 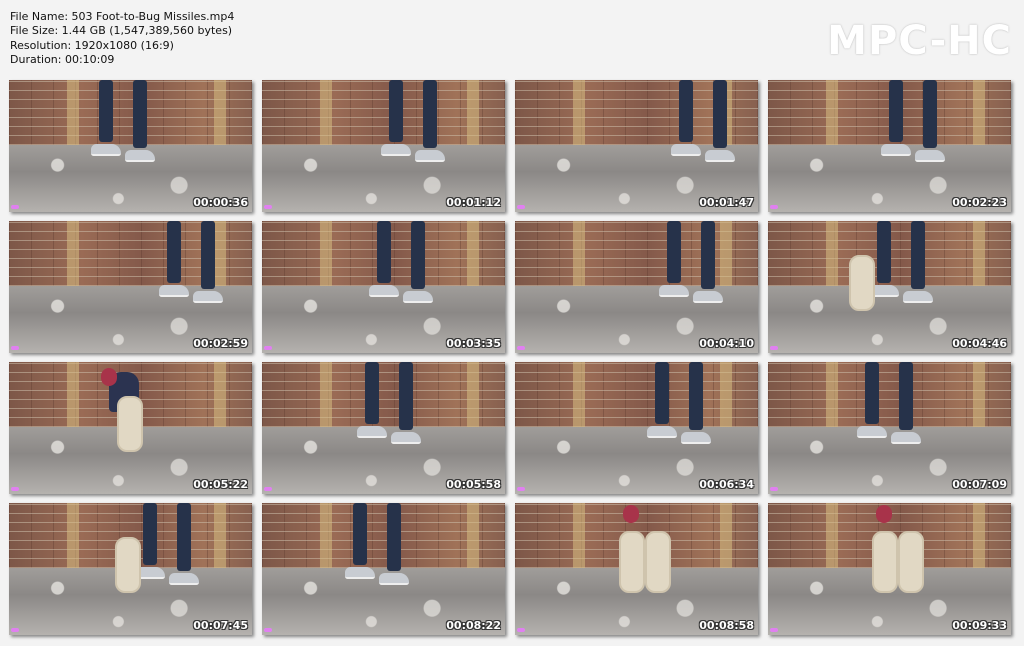 What do you see at coordinates (220, 202) in the screenshot?
I see `timestamp: 00:00:36` at bounding box center [220, 202].